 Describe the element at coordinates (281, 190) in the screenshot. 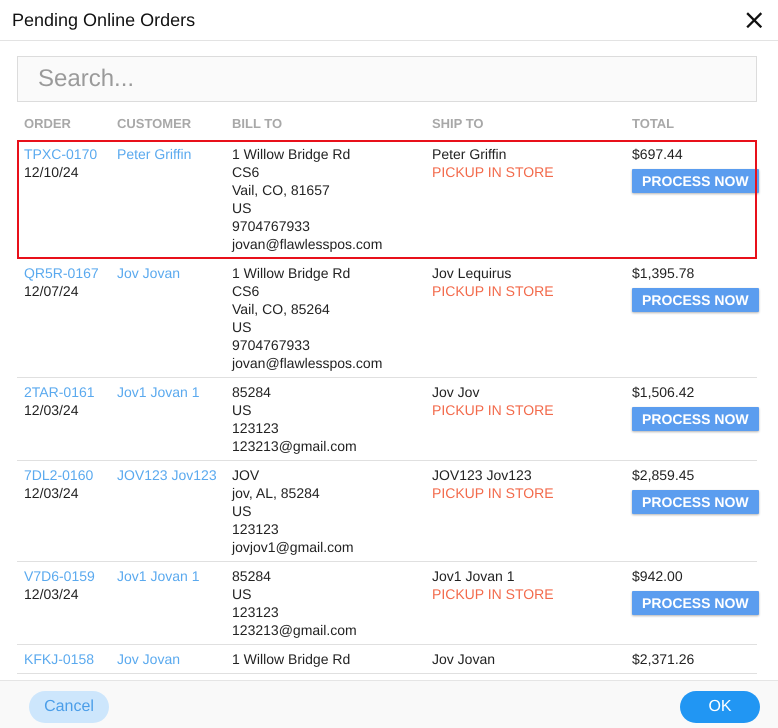

I see `bill-to-line: Vail, CO, 81657` at that location.